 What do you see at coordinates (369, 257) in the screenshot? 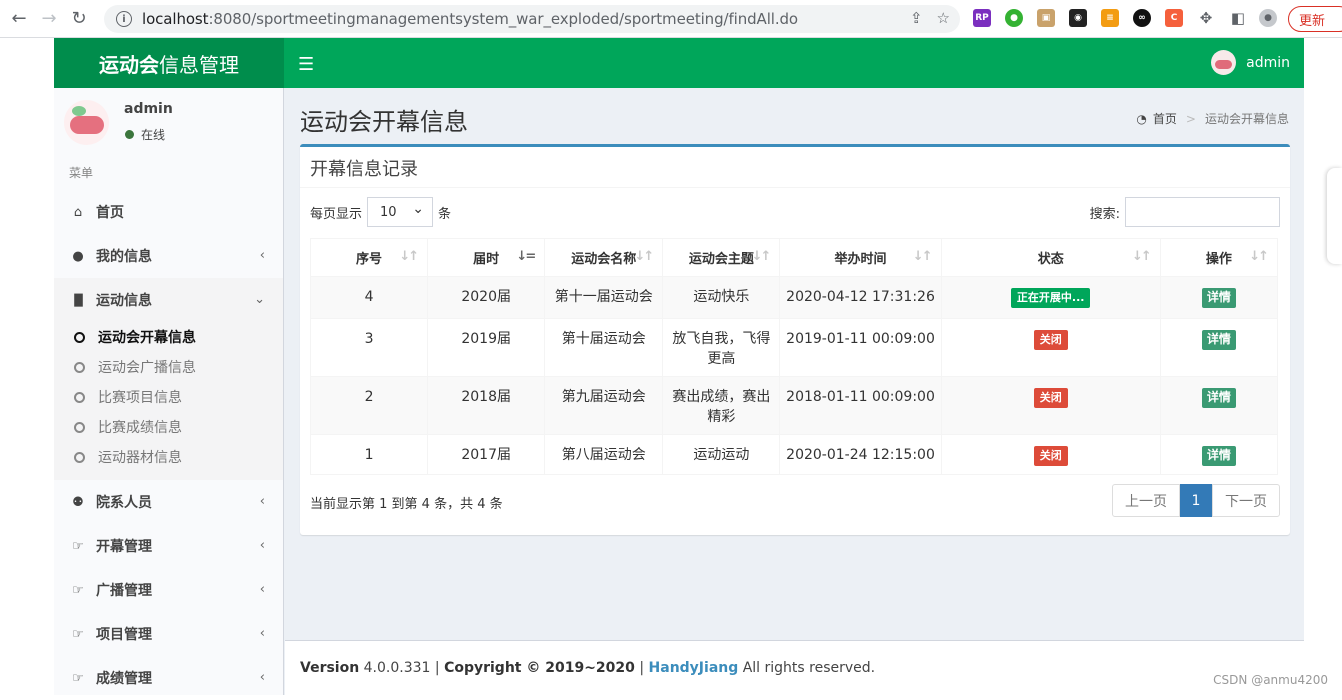
I see `column-header: 序号 ↓↑` at bounding box center [369, 257].